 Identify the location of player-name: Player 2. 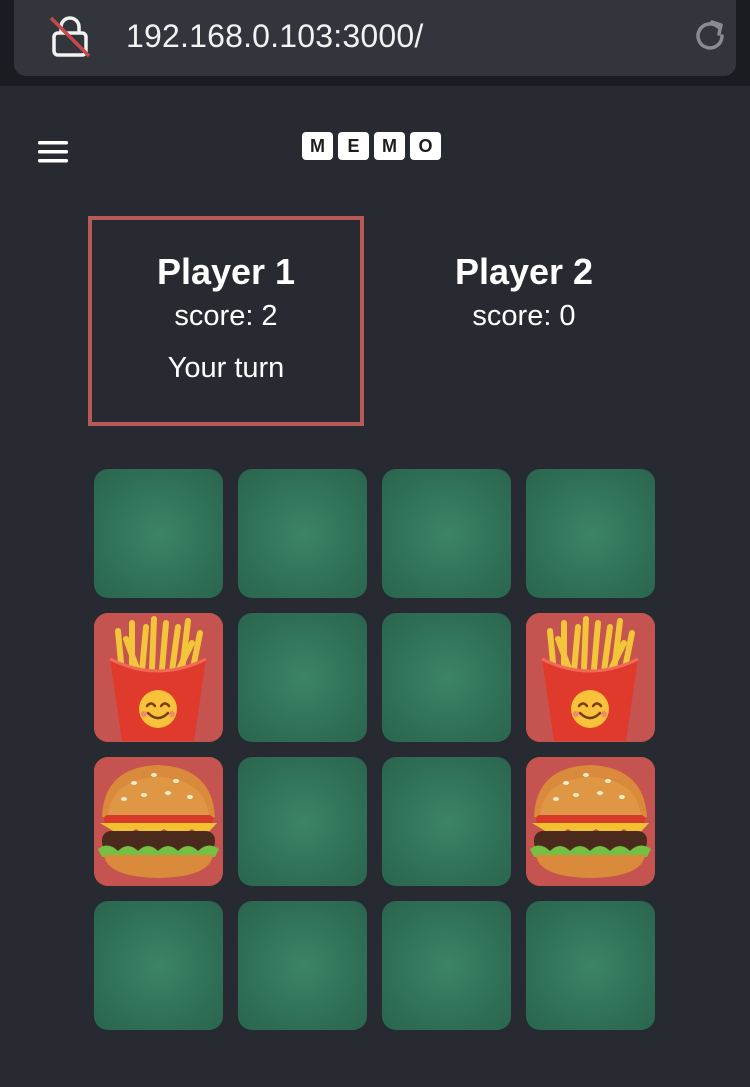
(524, 271).